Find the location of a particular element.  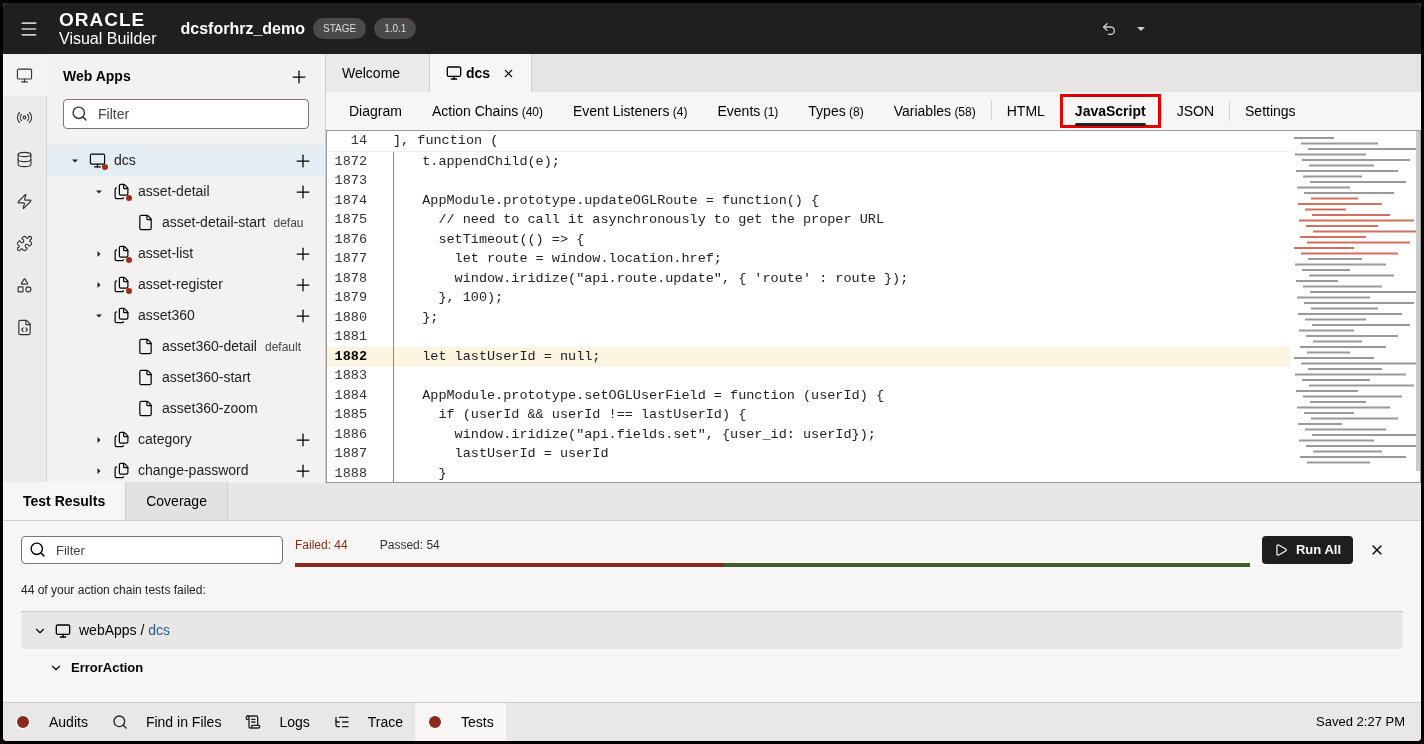

line-number: 14 is located at coordinates (358, 140).